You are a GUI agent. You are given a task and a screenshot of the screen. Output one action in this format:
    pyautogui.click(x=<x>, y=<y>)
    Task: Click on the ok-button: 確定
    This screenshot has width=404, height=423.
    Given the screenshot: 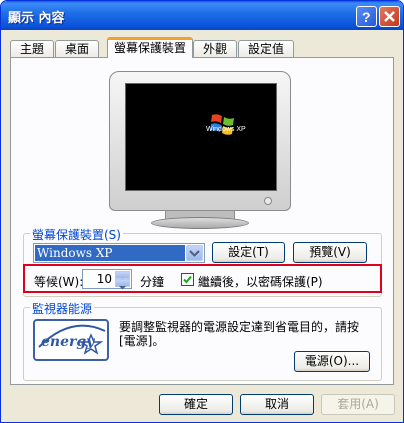 What is the action you would take?
    pyautogui.click(x=196, y=404)
    